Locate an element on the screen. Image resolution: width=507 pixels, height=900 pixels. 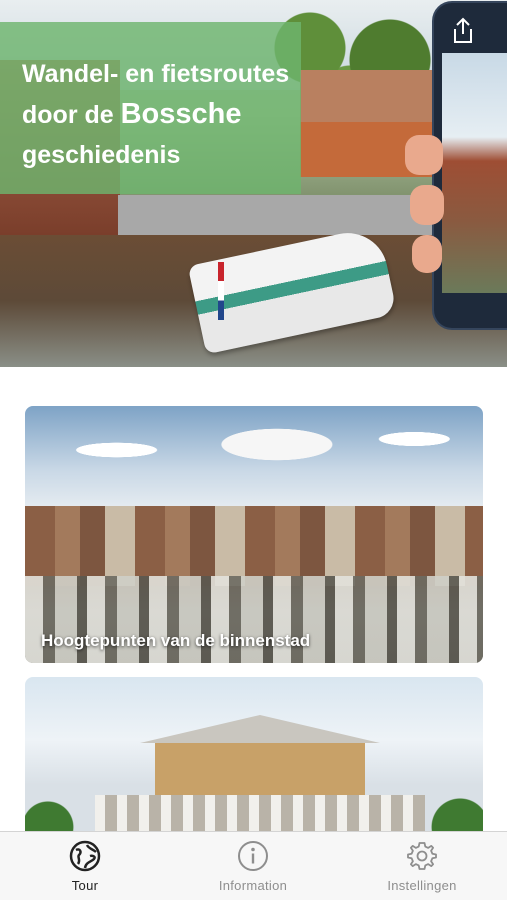
tour-globe-icon is located at coordinates (85, 856).